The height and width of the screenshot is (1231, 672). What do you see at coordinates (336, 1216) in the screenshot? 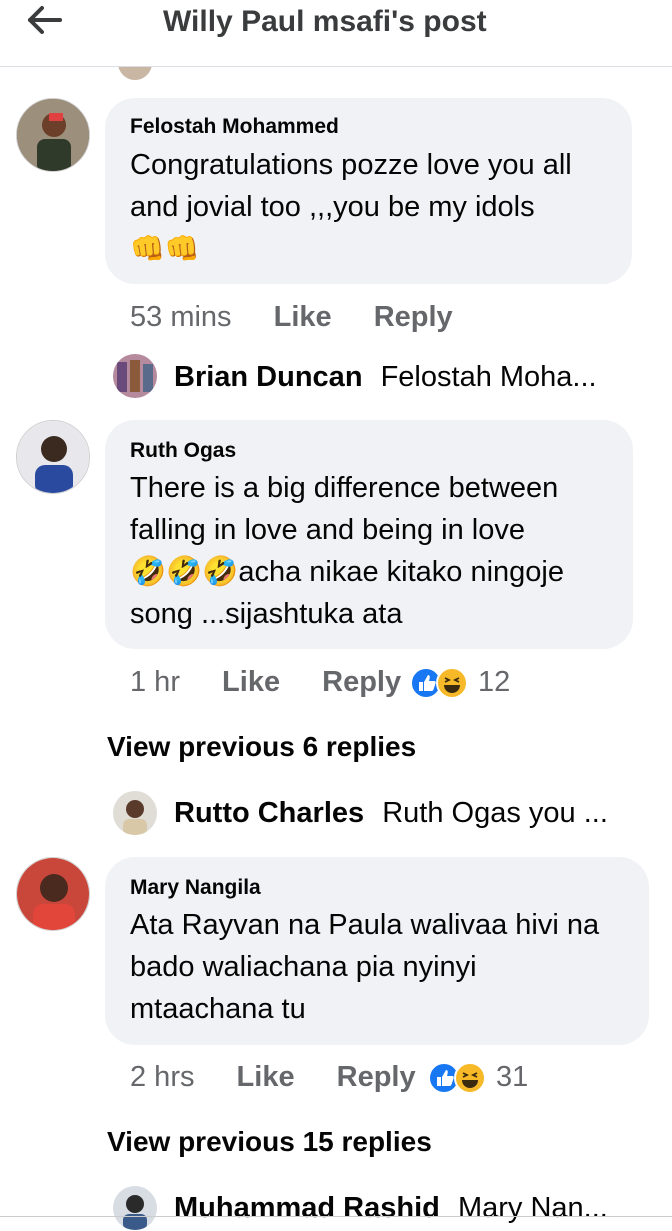
I see `divider` at bounding box center [336, 1216].